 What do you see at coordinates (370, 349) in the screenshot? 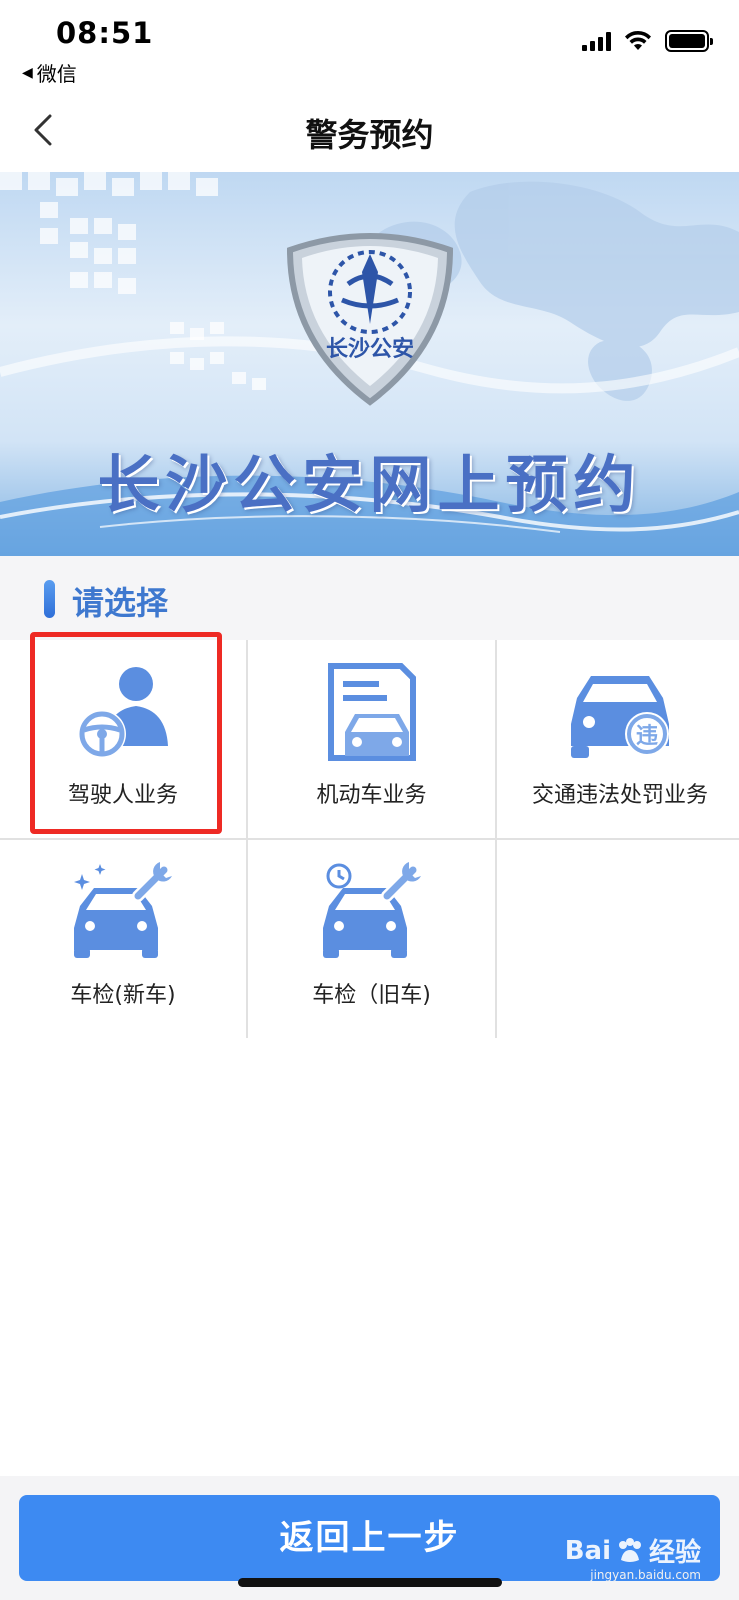
I see `emblem-text: 长沙公安` at bounding box center [370, 349].